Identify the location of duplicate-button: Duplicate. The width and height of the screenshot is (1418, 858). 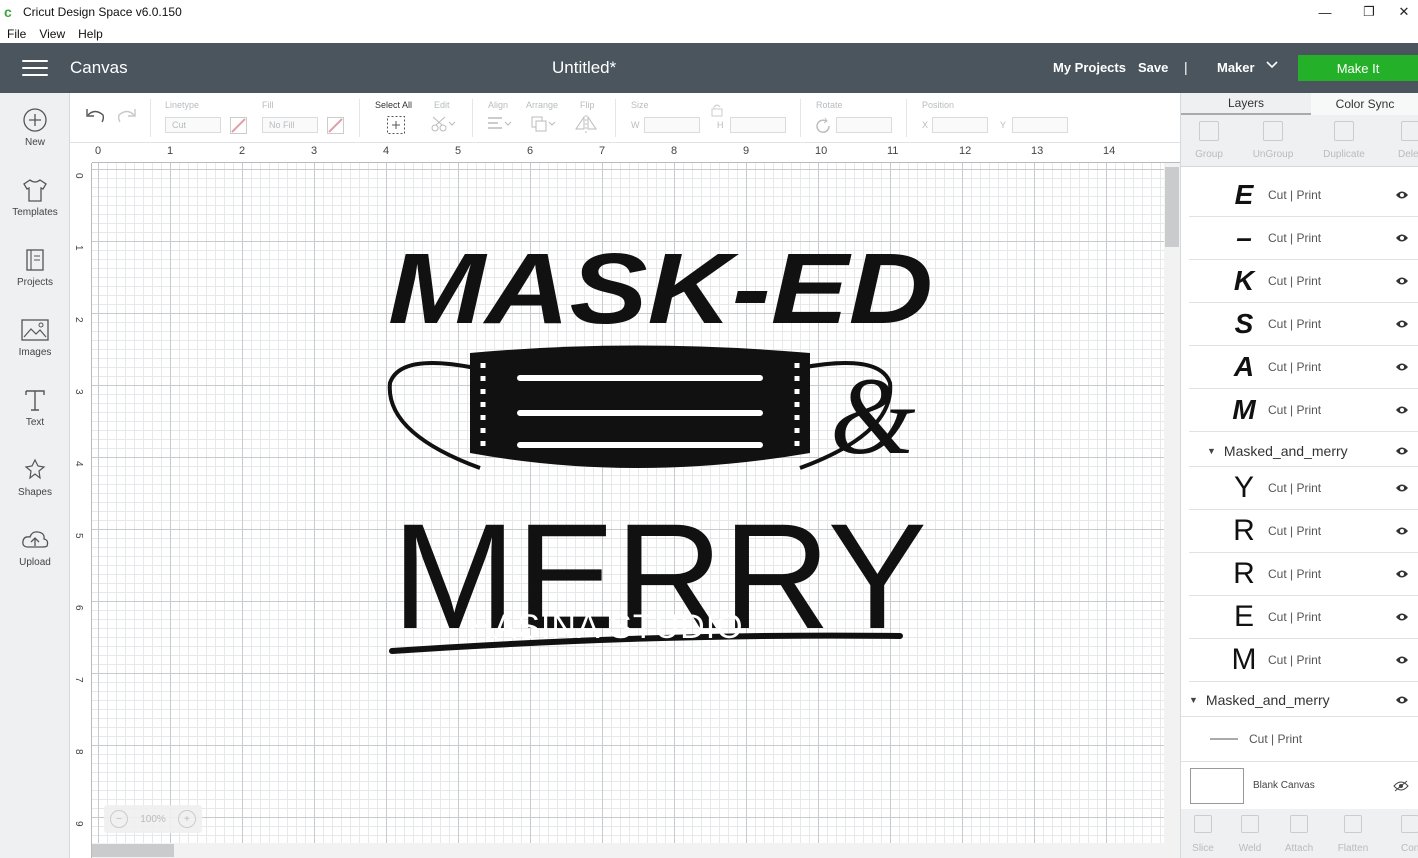
(1344, 140).